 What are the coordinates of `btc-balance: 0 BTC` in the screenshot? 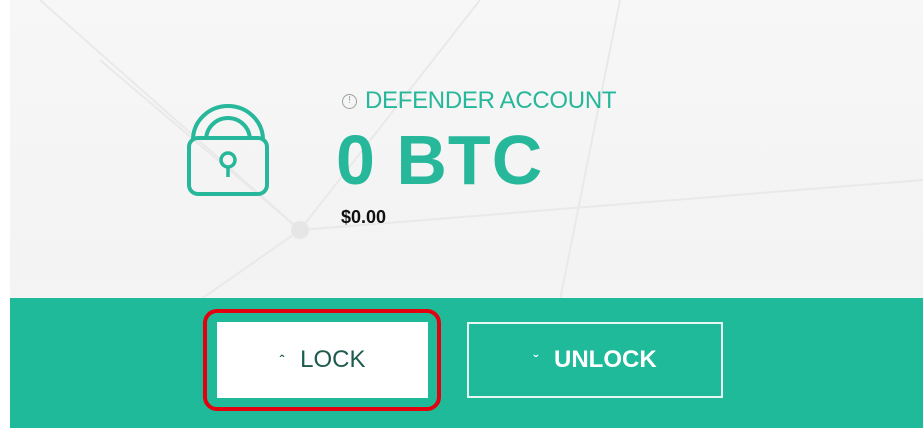 It's located at (440, 160).